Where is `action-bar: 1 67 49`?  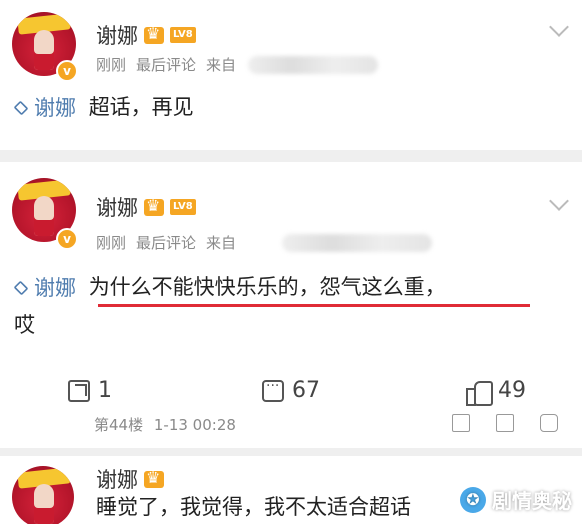
action-bar: 1 67 49 is located at coordinates (291, 392).